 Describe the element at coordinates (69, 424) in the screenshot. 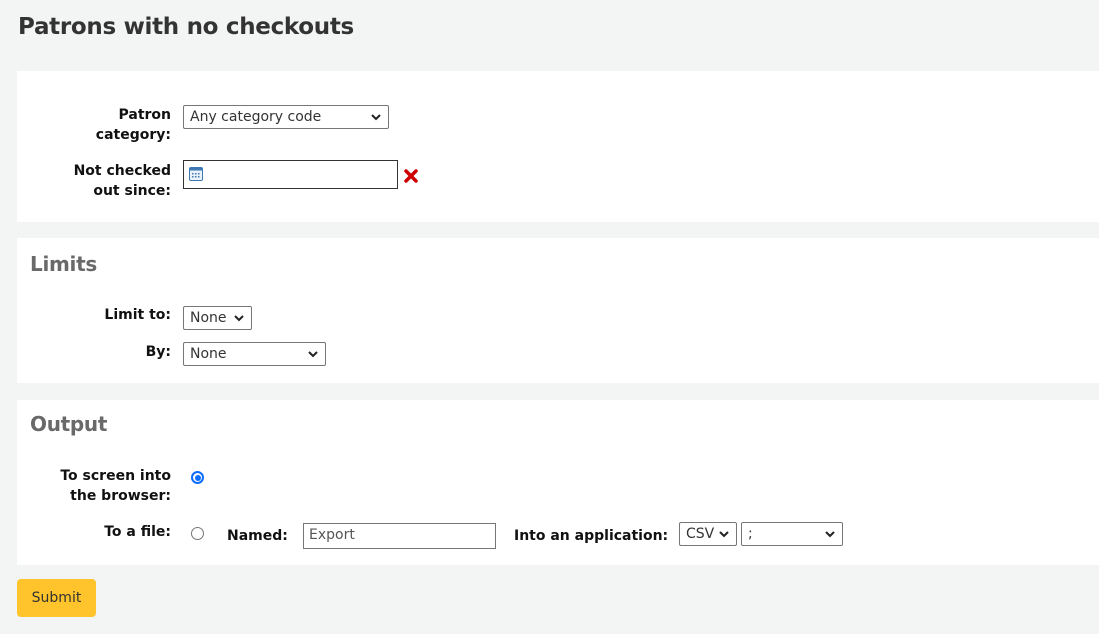

I see `output-legend: Output` at that location.